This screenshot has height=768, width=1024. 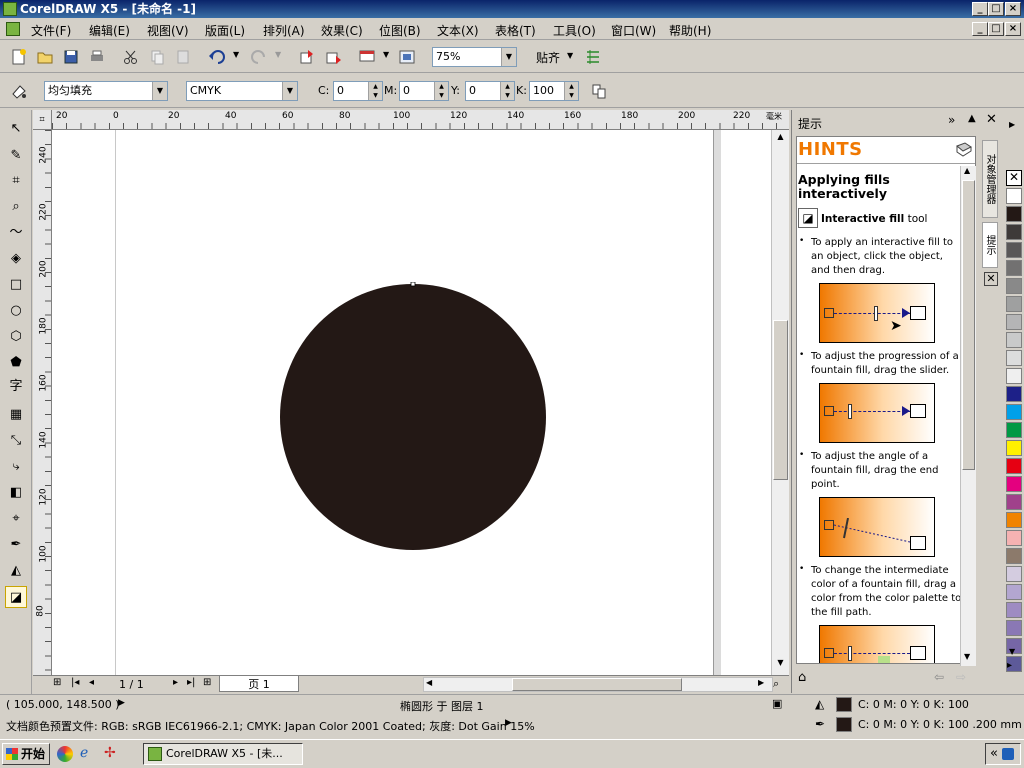 I want to click on new-icon, so click(x=19, y=57).